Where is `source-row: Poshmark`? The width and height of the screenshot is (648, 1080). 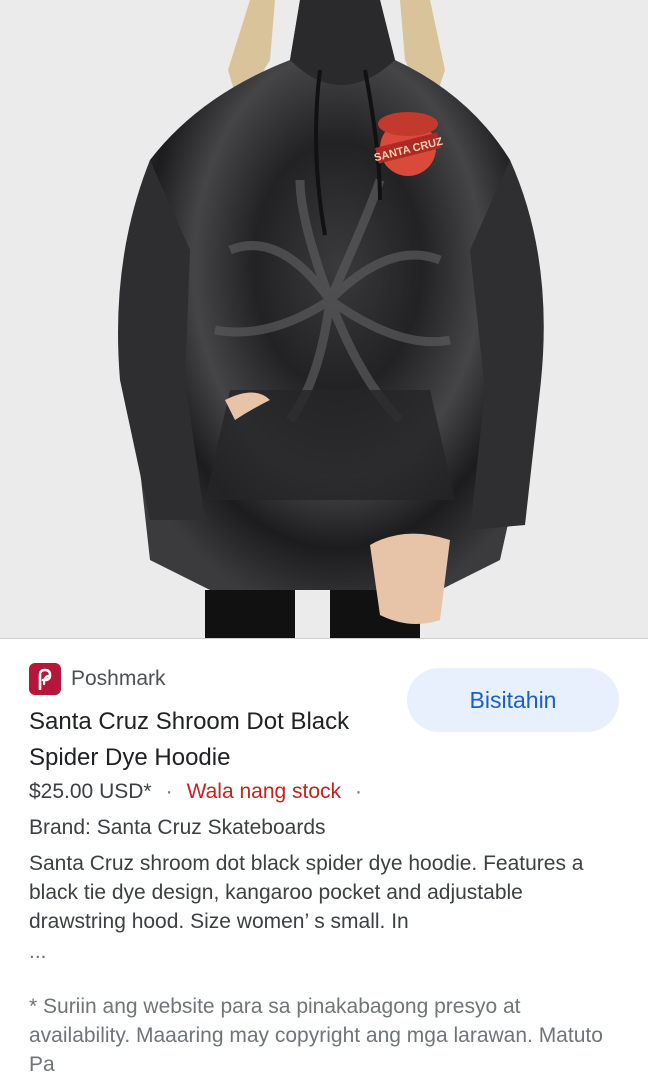
source-row: Poshmark is located at coordinates (97, 679).